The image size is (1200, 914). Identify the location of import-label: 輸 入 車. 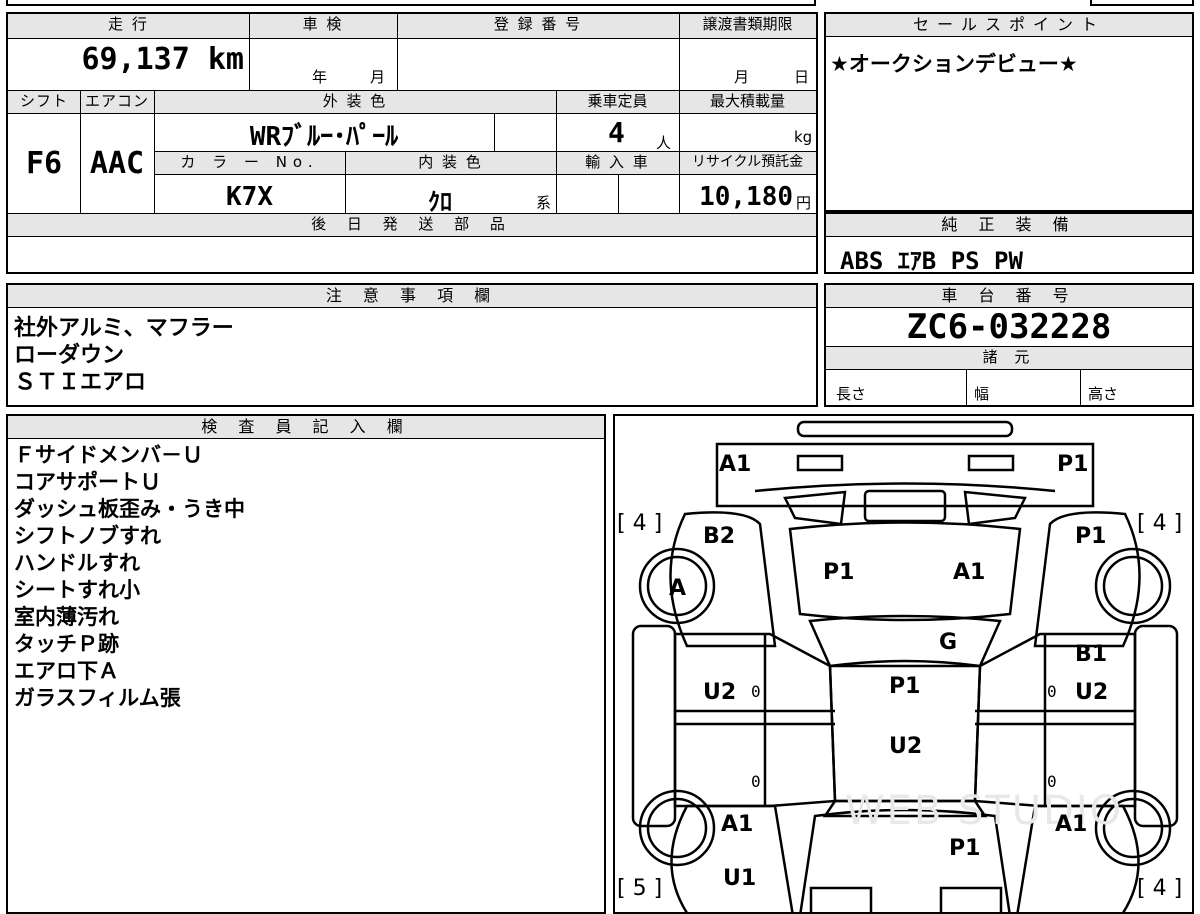
(617, 163).